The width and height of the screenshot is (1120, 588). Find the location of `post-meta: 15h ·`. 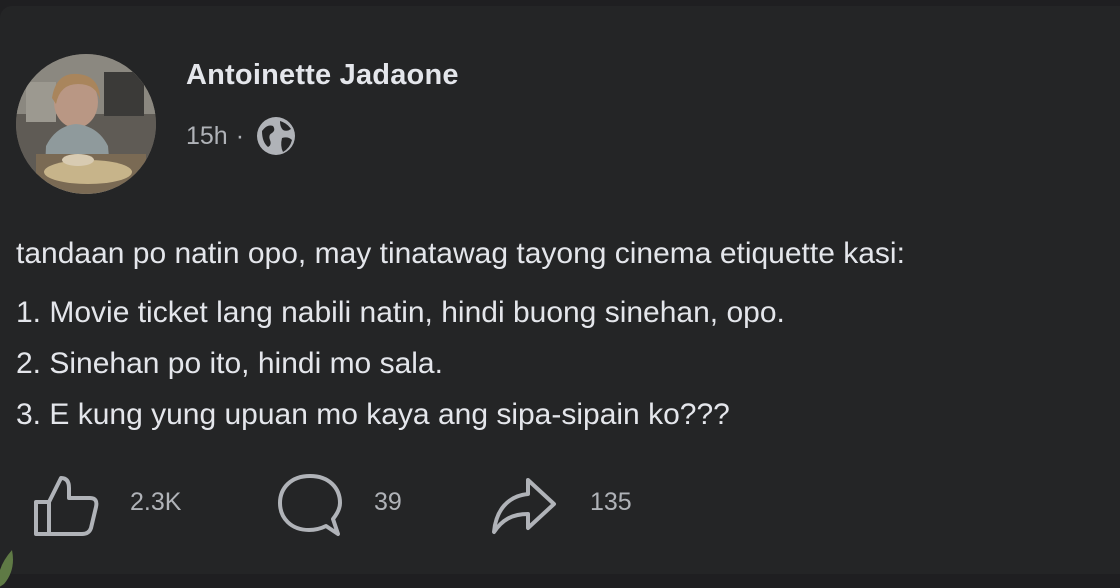

post-meta: 15h · is located at coordinates (242, 136).